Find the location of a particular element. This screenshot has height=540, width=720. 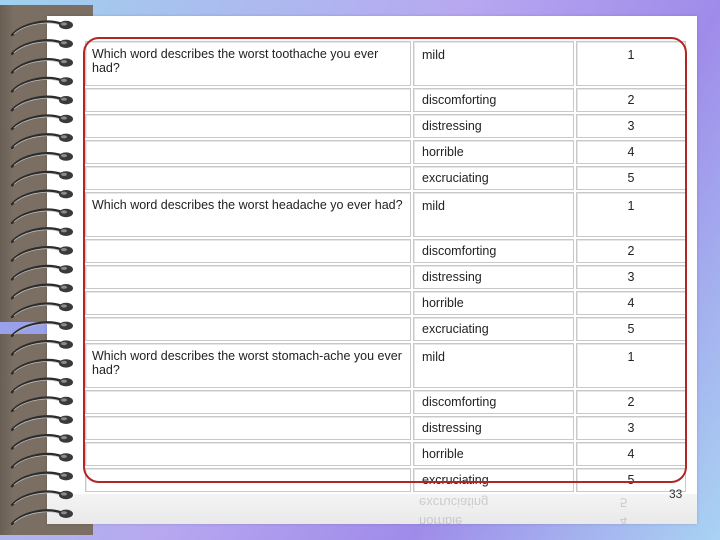

reflection-score-2: 4 is located at coordinates (624, 519).